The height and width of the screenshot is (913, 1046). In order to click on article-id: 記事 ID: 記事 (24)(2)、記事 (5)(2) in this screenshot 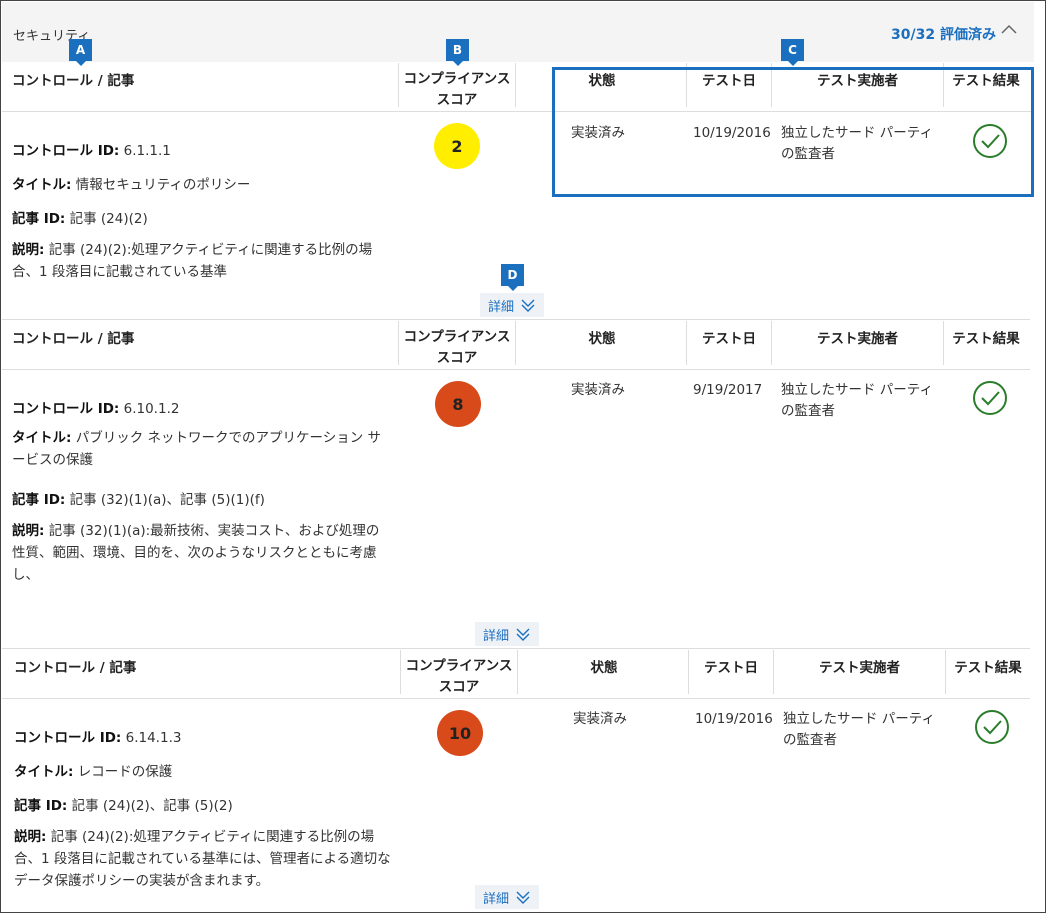, I will do `click(123, 806)`.